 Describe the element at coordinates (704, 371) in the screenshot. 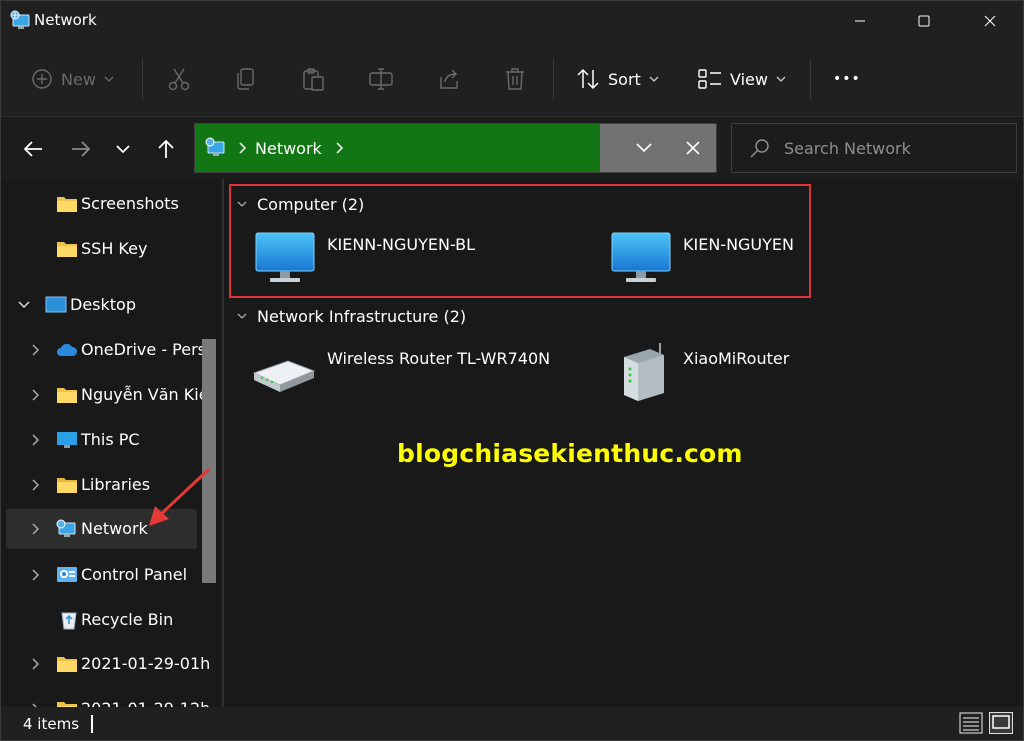

I see `network-item-router: XiaoMiRouter` at that location.